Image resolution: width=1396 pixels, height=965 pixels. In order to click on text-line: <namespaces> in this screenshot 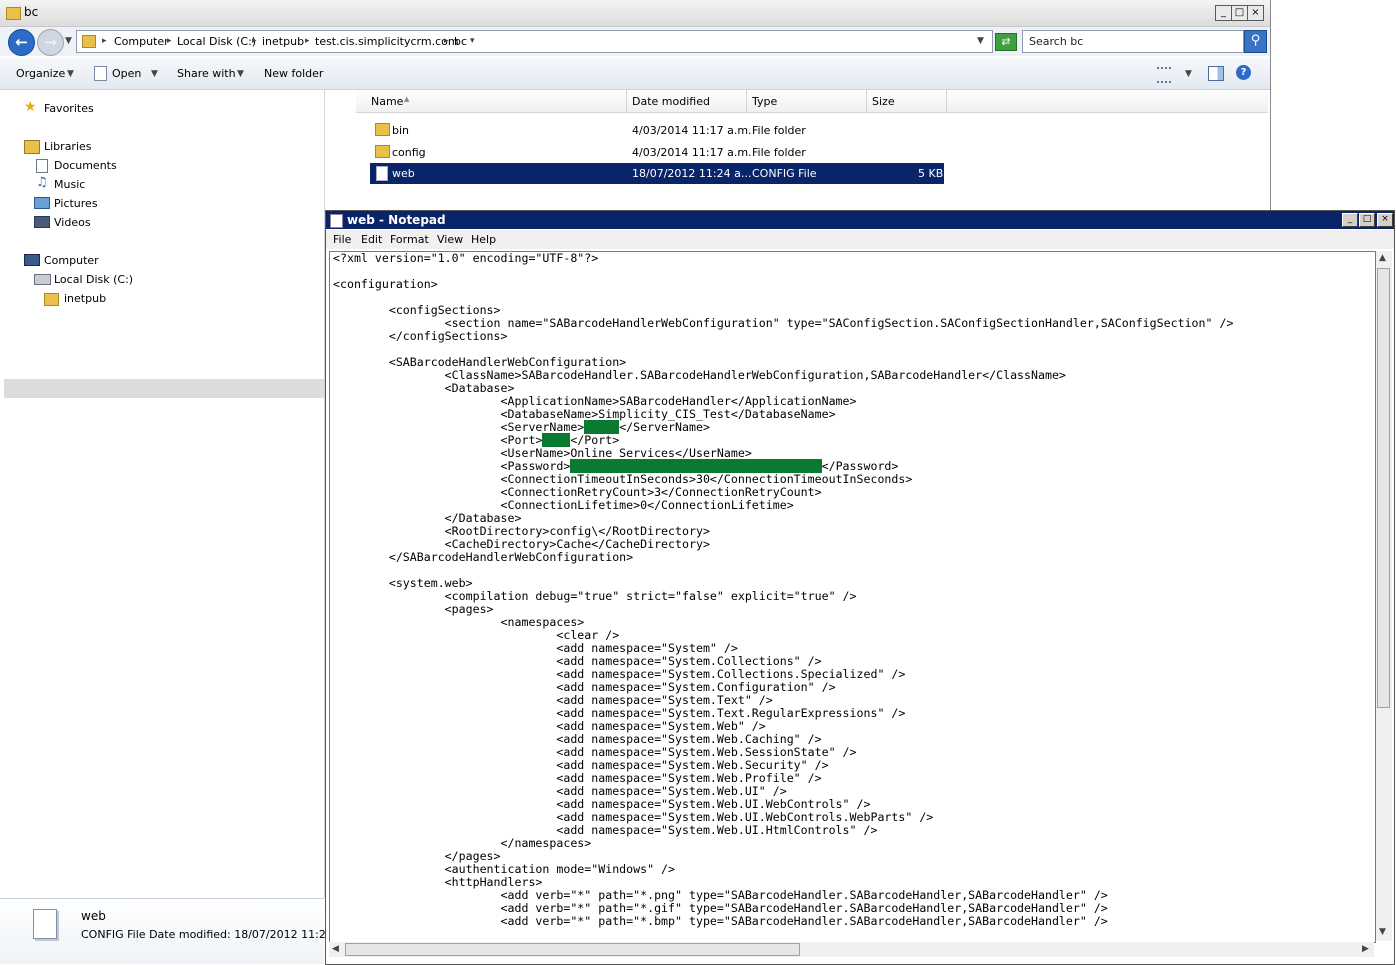, I will do `click(459, 622)`.